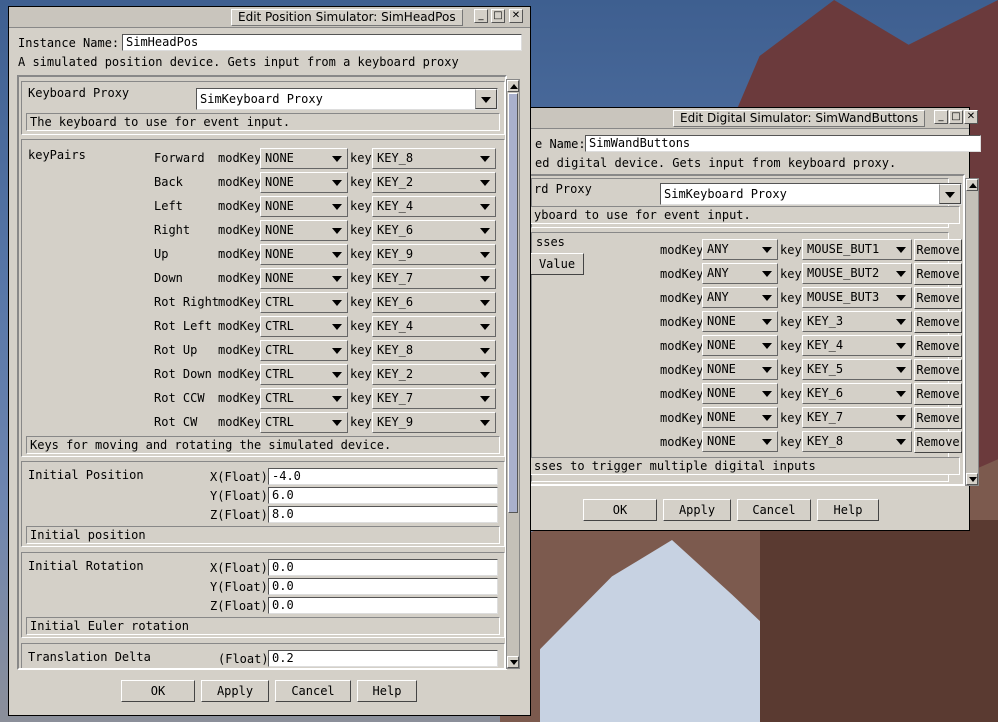  What do you see at coordinates (513, 303) in the screenshot?
I see `scroll-thumb` at bounding box center [513, 303].